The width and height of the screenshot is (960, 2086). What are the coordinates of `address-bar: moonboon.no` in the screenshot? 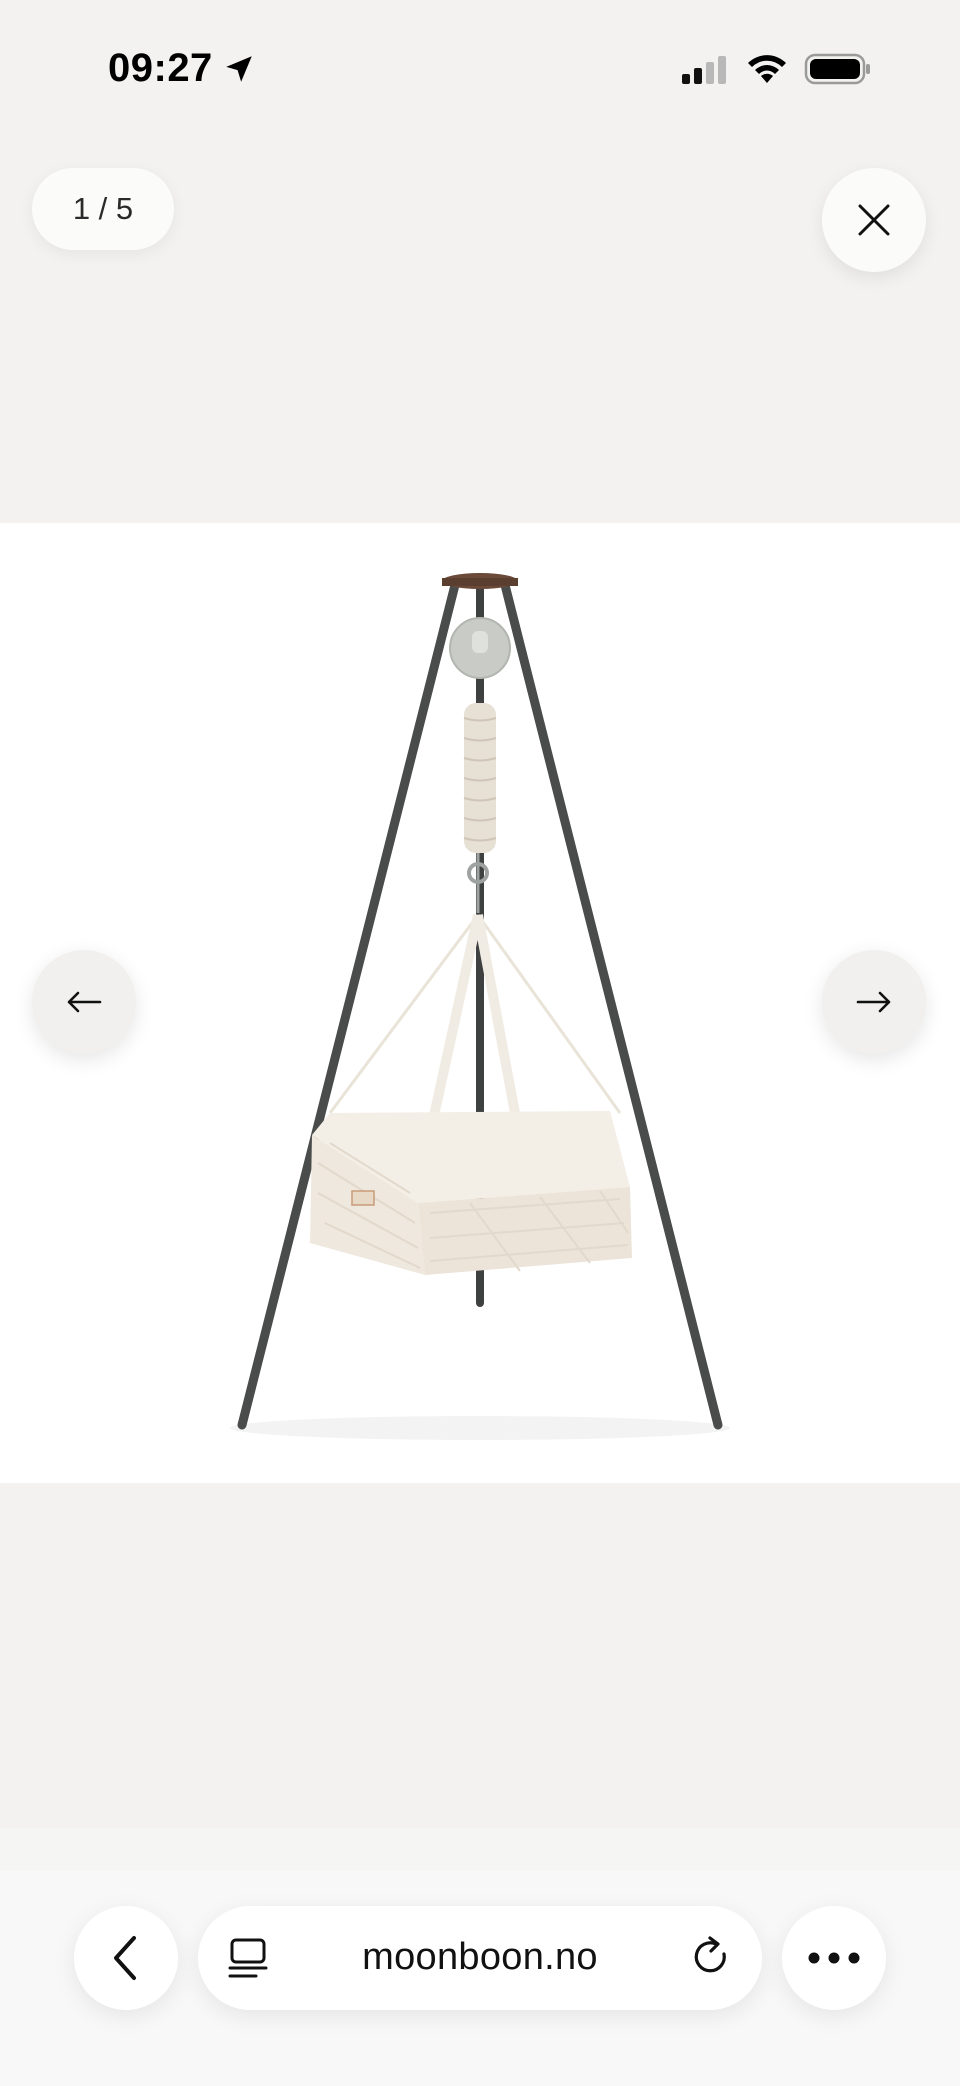 It's located at (480, 1958).